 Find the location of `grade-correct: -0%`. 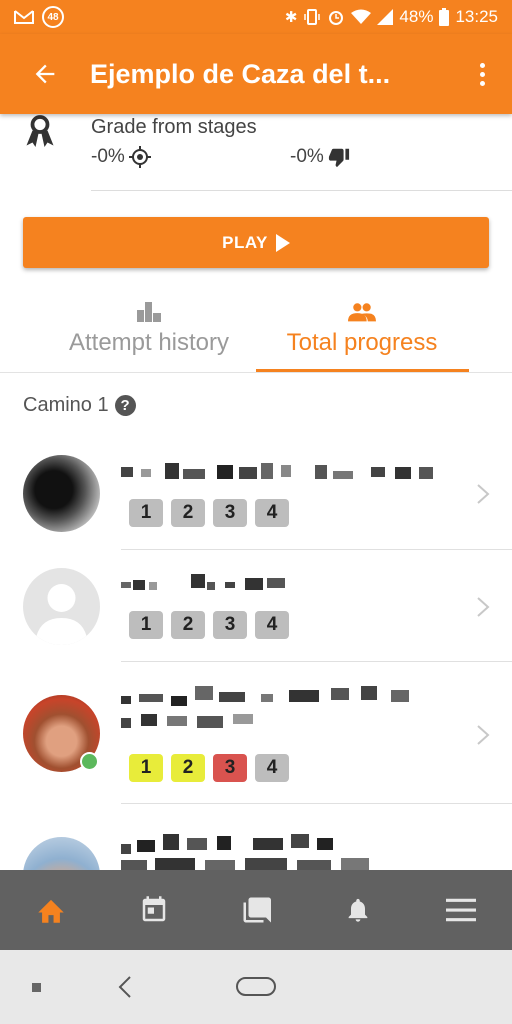

grade-correct: -0% is located at coordinates (121, 157).